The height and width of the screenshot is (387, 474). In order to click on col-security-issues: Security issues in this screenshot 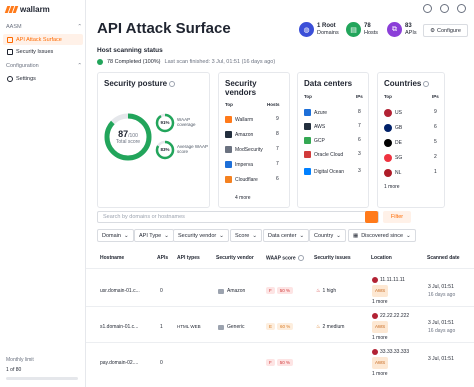, I will do `click(332, 258)`.